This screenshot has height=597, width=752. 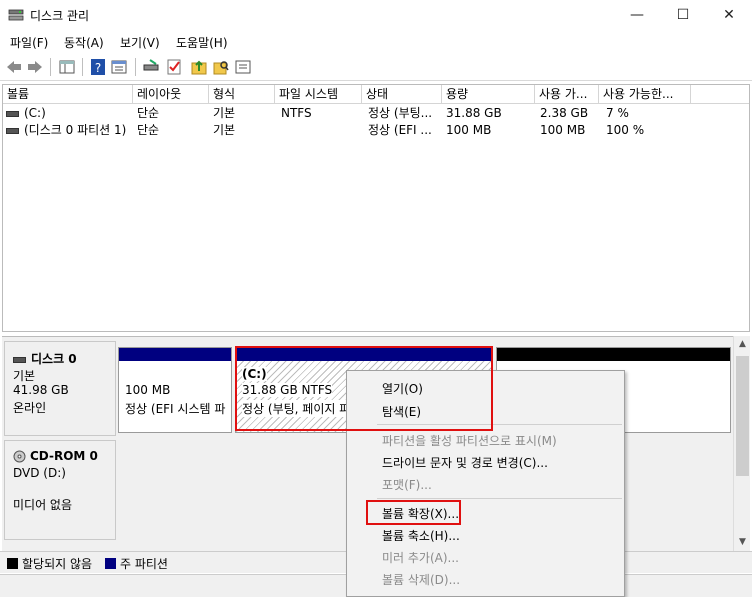 I want to click on menu-action: 동작(A), so click(x=84, y=42).